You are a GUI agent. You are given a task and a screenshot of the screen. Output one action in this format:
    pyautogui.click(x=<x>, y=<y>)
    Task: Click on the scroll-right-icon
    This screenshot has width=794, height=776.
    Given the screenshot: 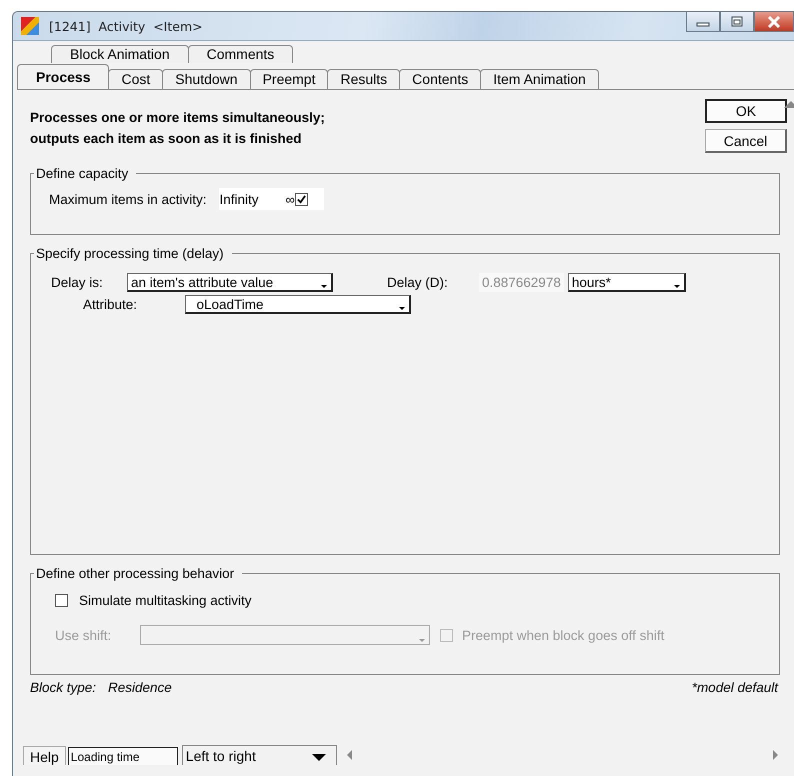 What is the action you would take?
    pyautogui.click(x=775, y=755)
    